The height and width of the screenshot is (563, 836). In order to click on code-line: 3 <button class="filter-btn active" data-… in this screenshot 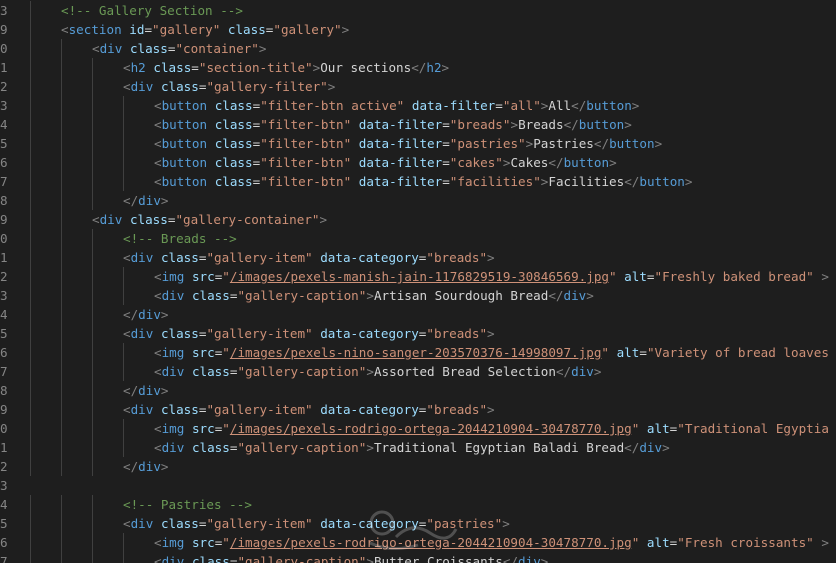, I will do `click(418, 105)`.